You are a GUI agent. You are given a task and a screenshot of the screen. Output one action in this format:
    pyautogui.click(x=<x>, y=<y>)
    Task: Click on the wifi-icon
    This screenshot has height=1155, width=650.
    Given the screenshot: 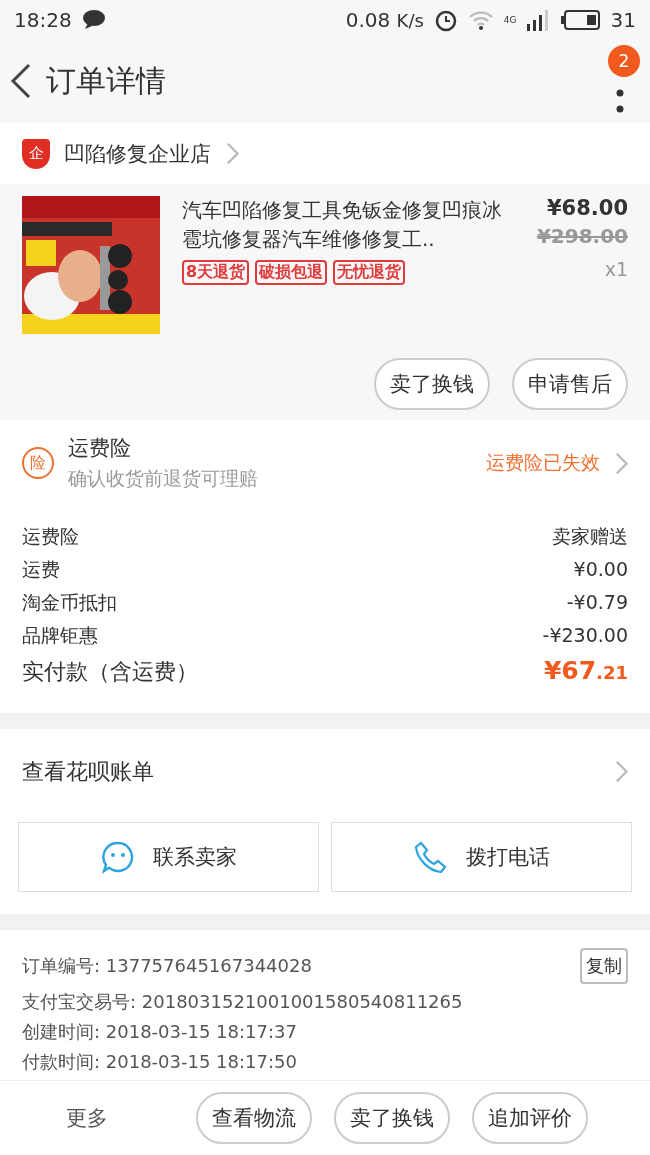 What is the action you would take?
    pyautogui.click(x=480, y=19)
    